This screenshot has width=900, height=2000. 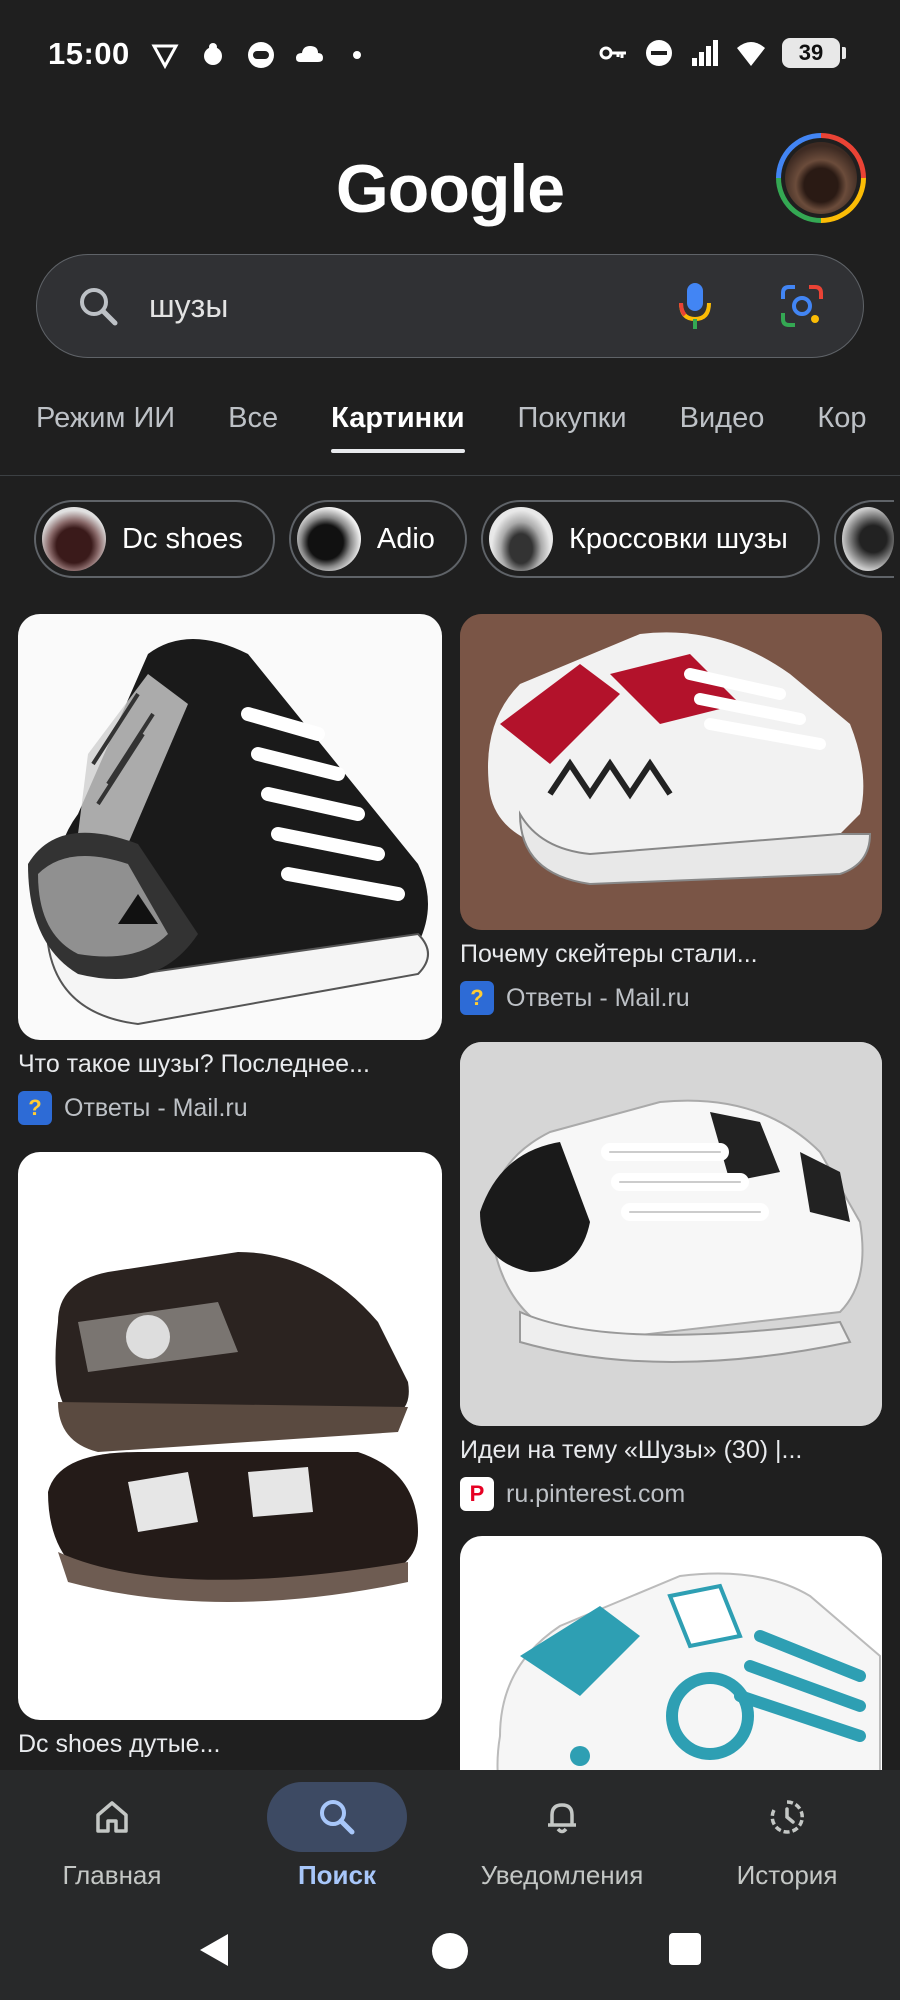 What do you see at coordinates (450, 475) in the screenshot?
I see `tabs-divider` at bounding box center [450, 475].